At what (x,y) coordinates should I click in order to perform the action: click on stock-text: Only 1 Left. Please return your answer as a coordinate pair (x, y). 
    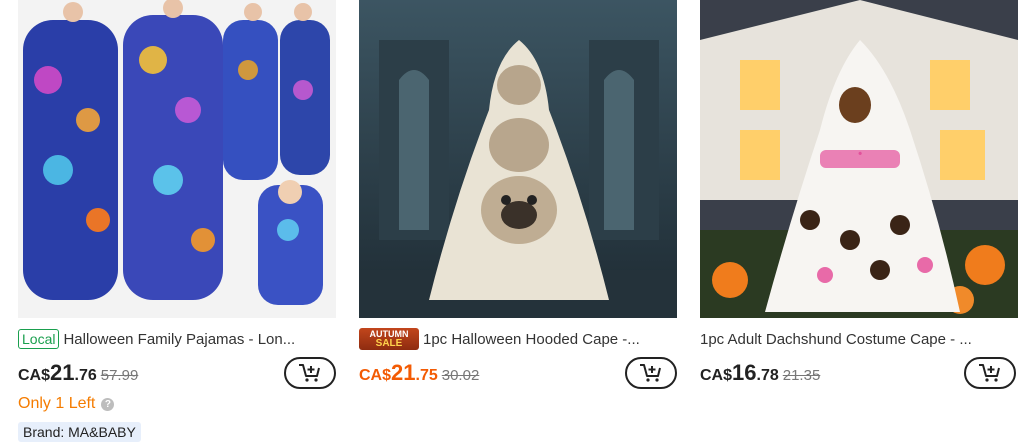
    Looking at the image, I should click on (57, 403).